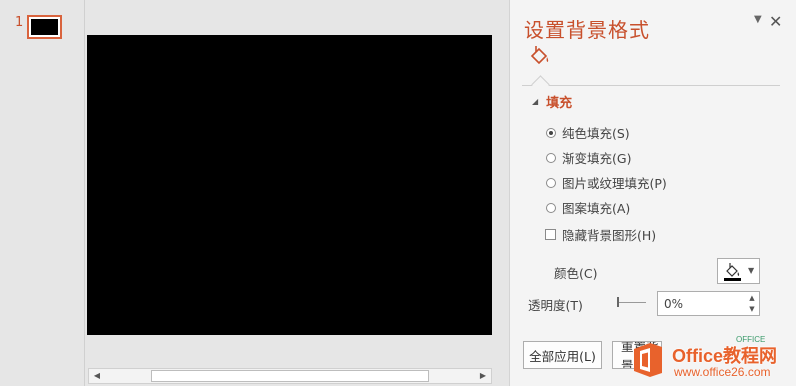 The width and height of the screenshot is (796, 386). Describe the element at coordinates (708, 360) in the screenshot. I see `watermark: OFFICE Office教程网 www.office26.com` at that location.